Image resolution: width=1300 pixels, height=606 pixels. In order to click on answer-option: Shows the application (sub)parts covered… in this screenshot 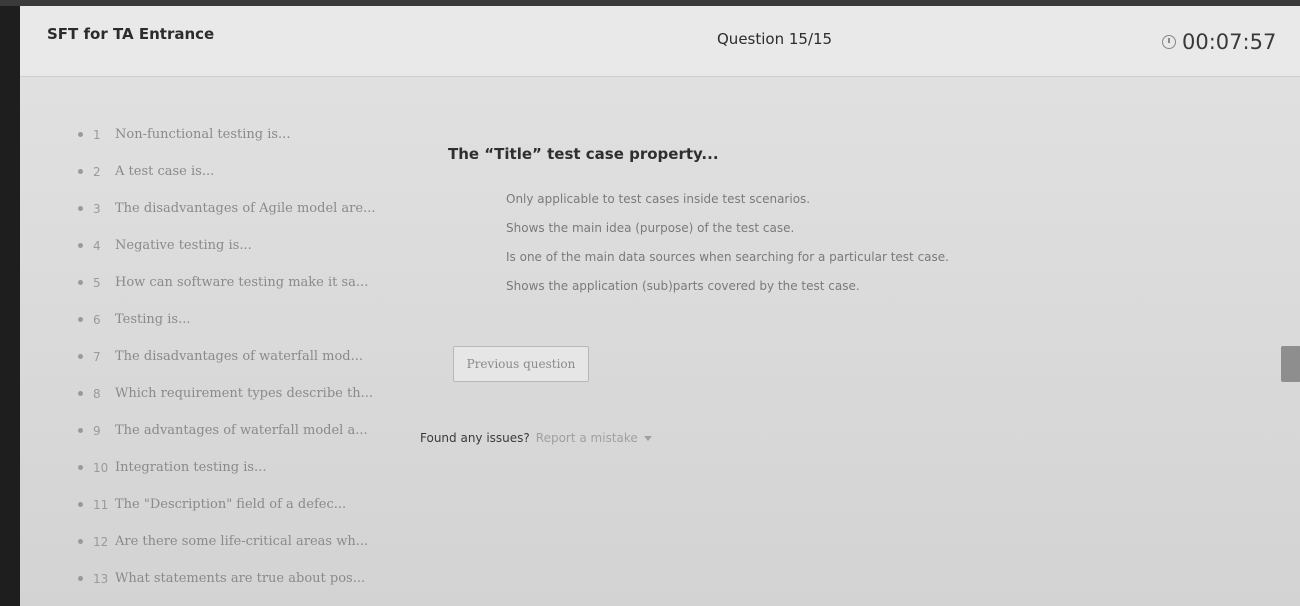, I will do `click(727, 293)`.